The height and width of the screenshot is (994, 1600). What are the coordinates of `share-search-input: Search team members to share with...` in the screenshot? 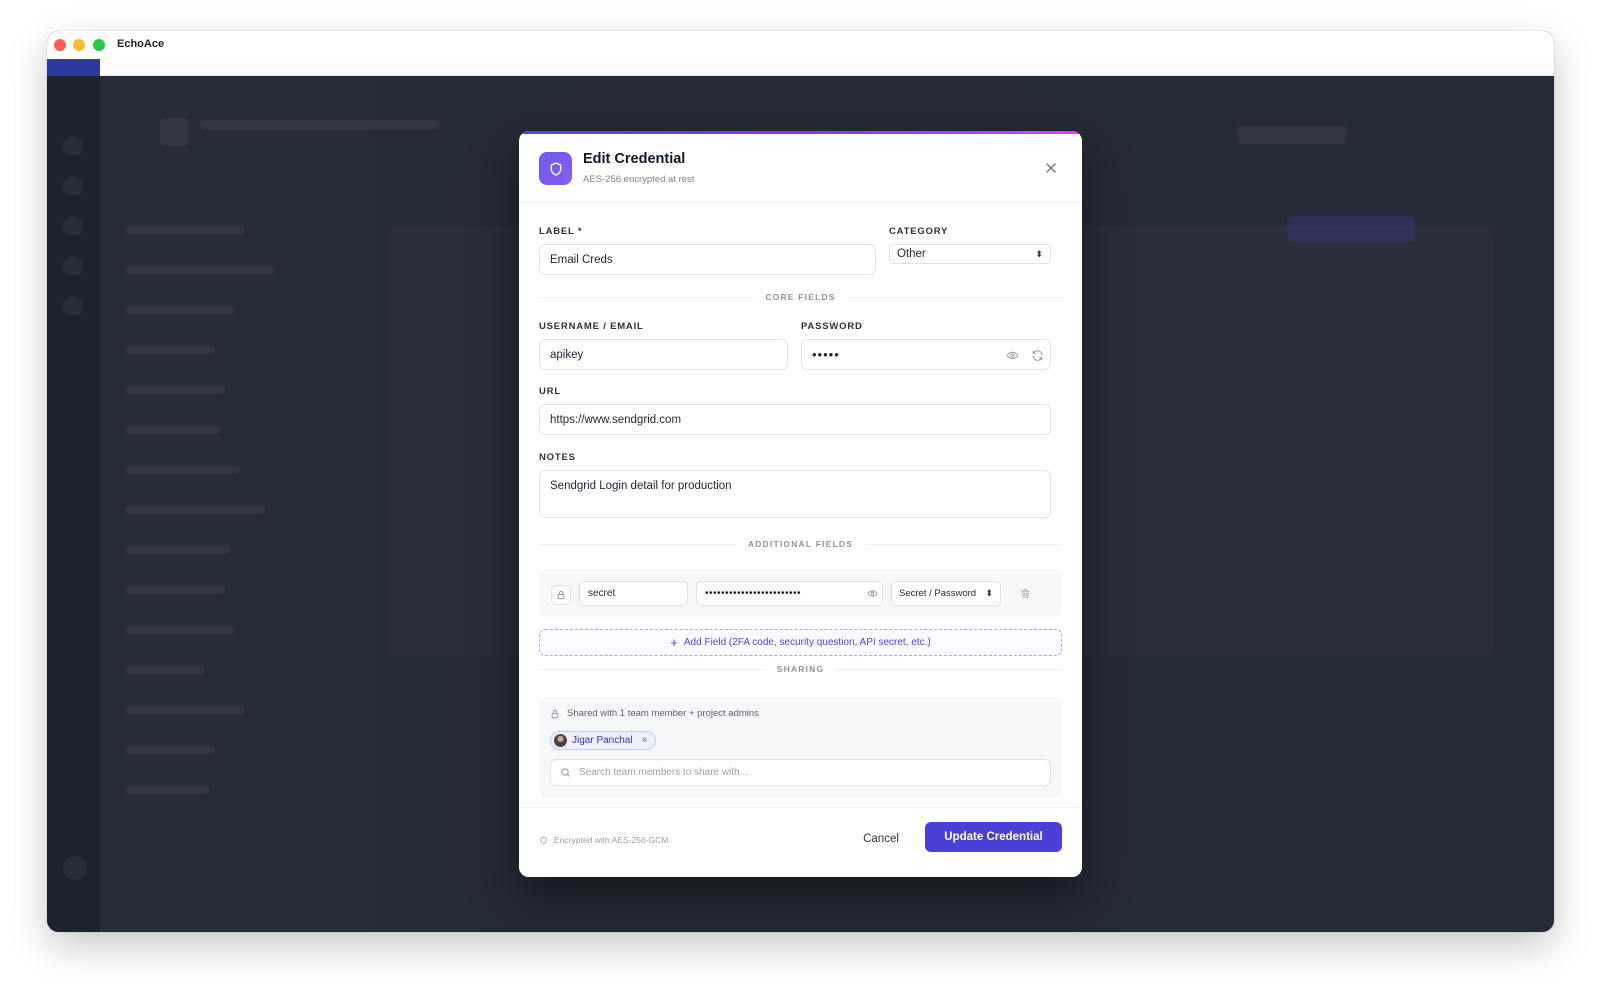 It's located at (800, 772).